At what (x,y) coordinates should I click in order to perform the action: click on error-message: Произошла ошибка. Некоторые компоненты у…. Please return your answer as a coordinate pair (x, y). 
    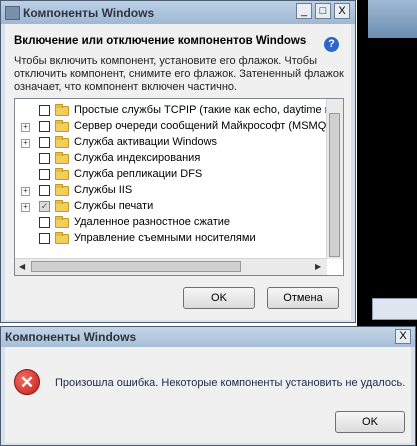
    Looking at the image, I should click on (230, 383).